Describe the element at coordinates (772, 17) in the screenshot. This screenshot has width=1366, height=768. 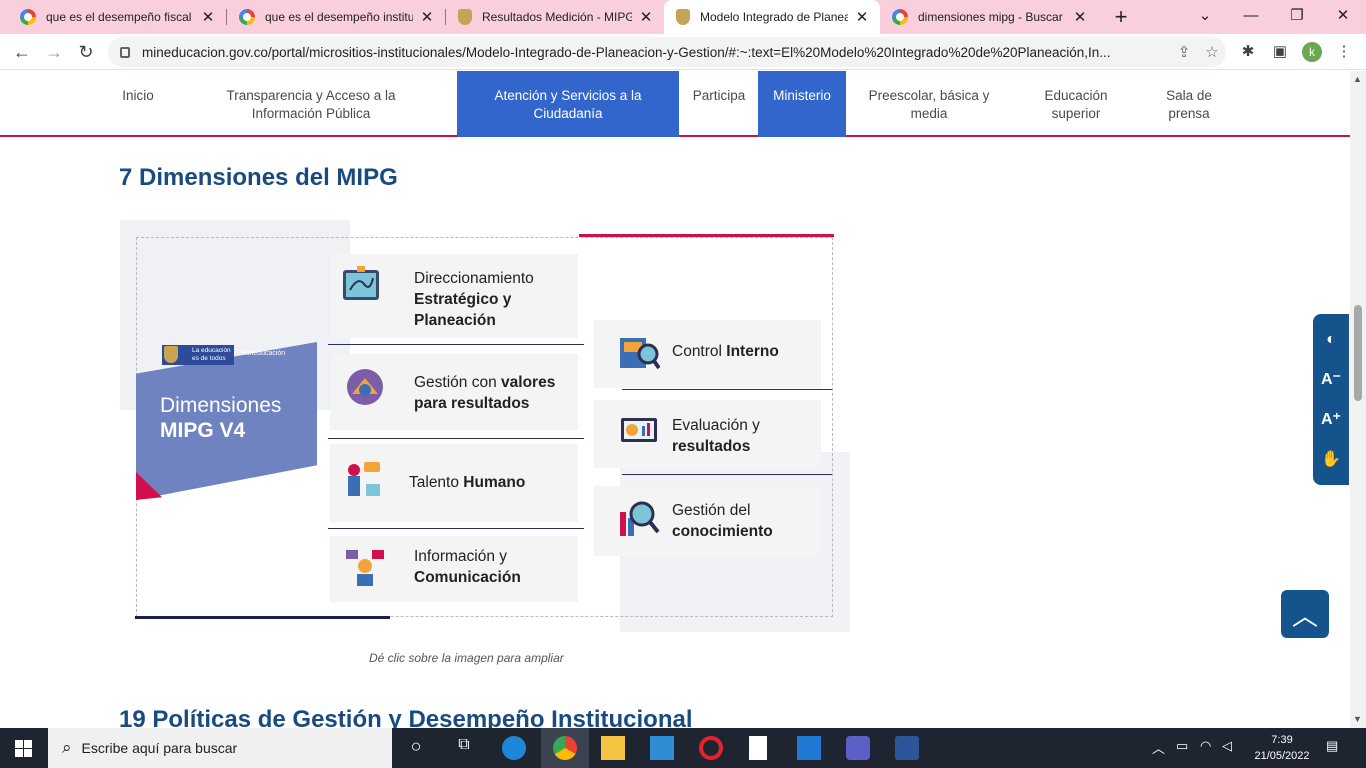
I see `browser-tab-active: Modelo Integrado de Planea ✕` at that location.